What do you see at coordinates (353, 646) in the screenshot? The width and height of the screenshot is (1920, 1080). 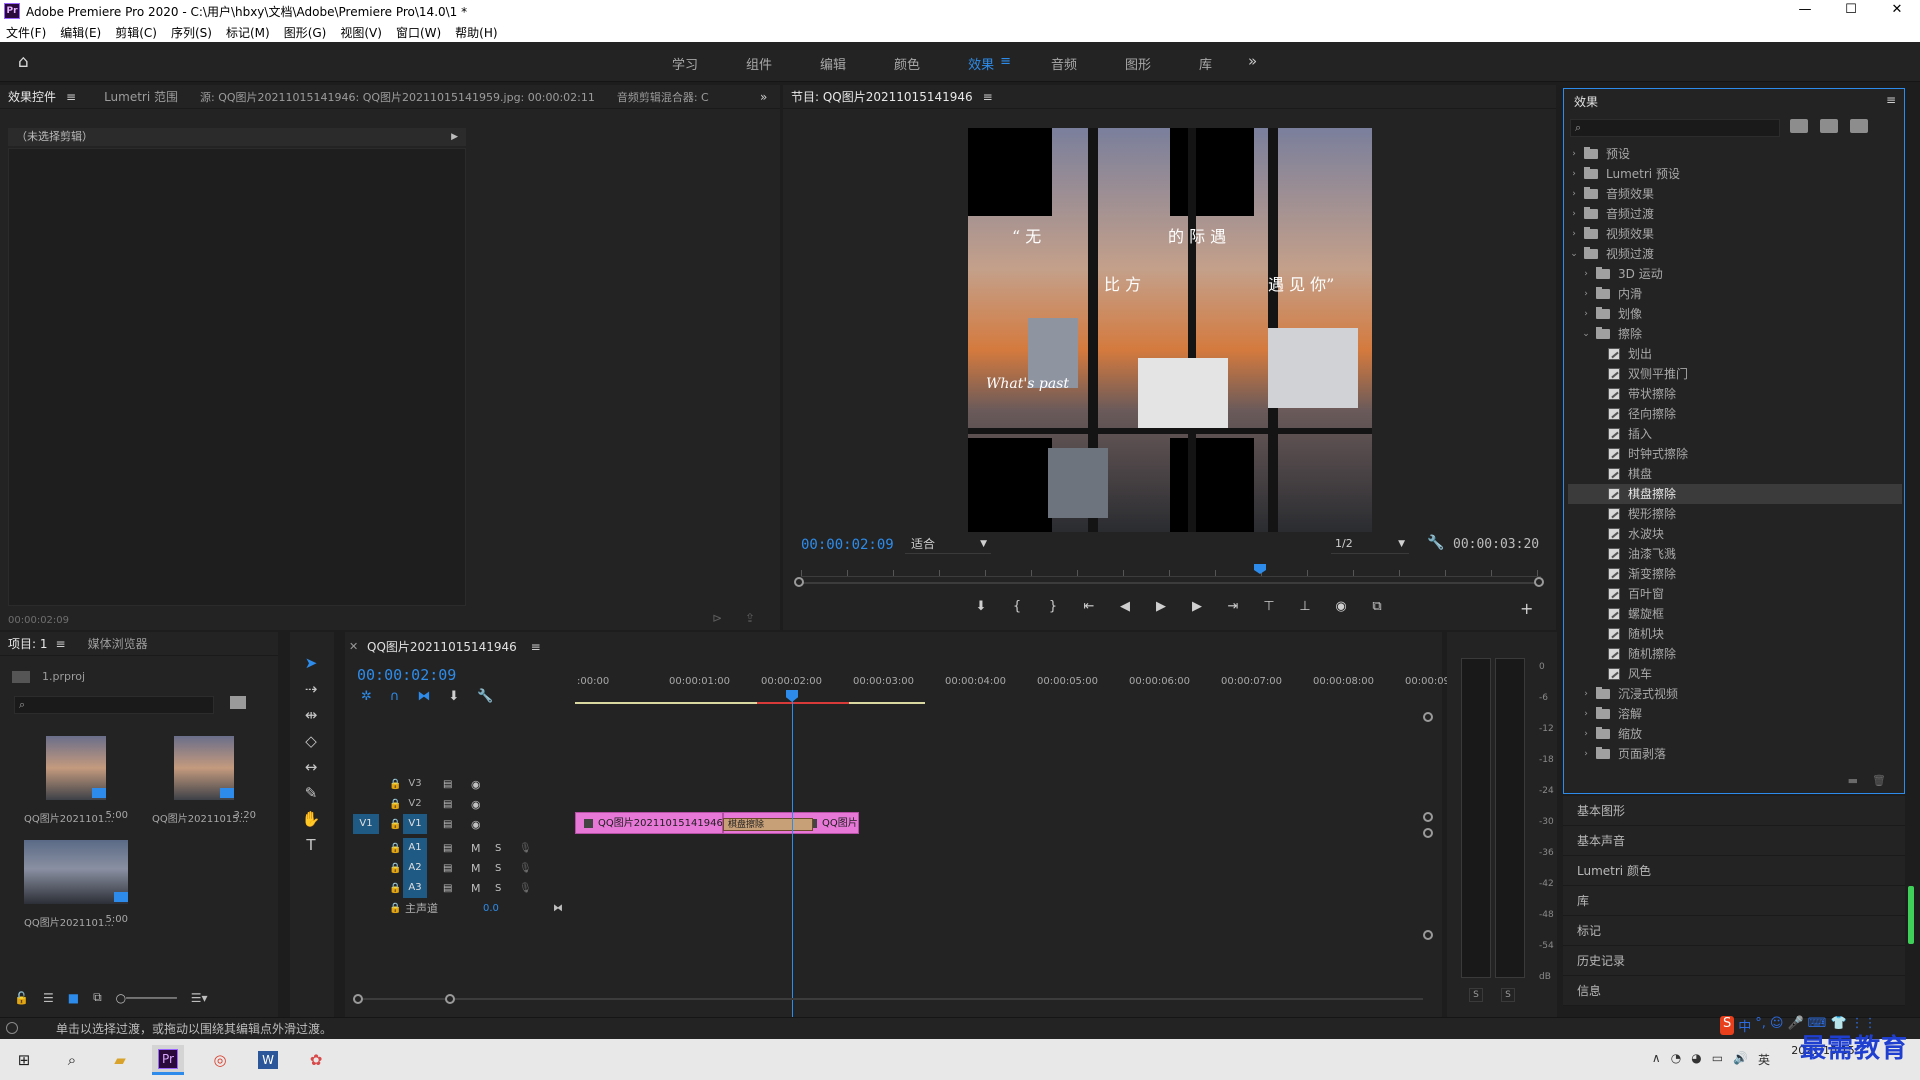 I see `close-sequence-icon: ✕` at bounding box center [353, 646].